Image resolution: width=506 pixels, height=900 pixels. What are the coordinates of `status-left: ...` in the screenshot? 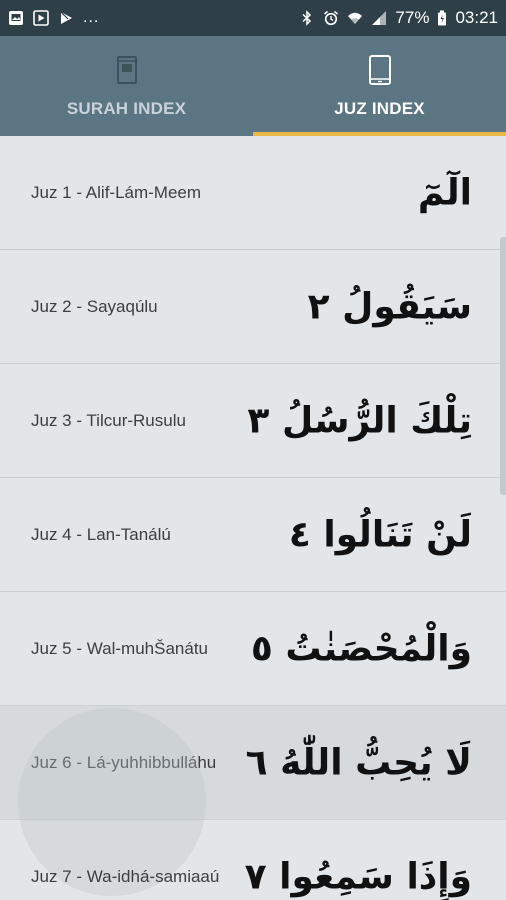 It's located at (153, 18).